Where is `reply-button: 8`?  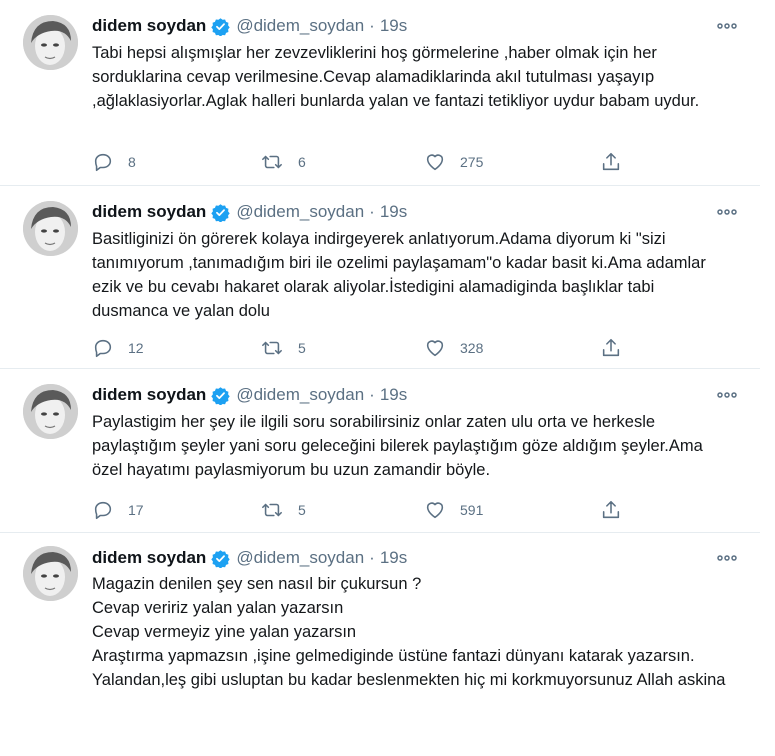
reply-button: 8 is located at coordinates (114, 162).